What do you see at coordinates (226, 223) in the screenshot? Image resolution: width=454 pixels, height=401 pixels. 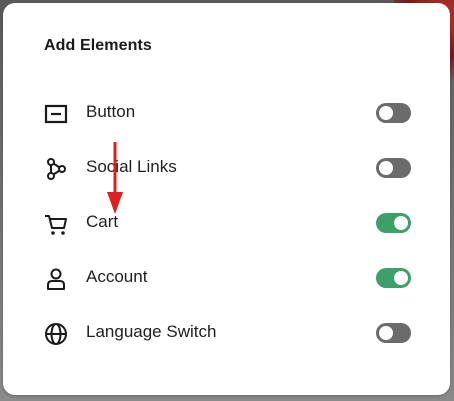 I see `element-row-cart: Cart` at bounding box center [226, 223].